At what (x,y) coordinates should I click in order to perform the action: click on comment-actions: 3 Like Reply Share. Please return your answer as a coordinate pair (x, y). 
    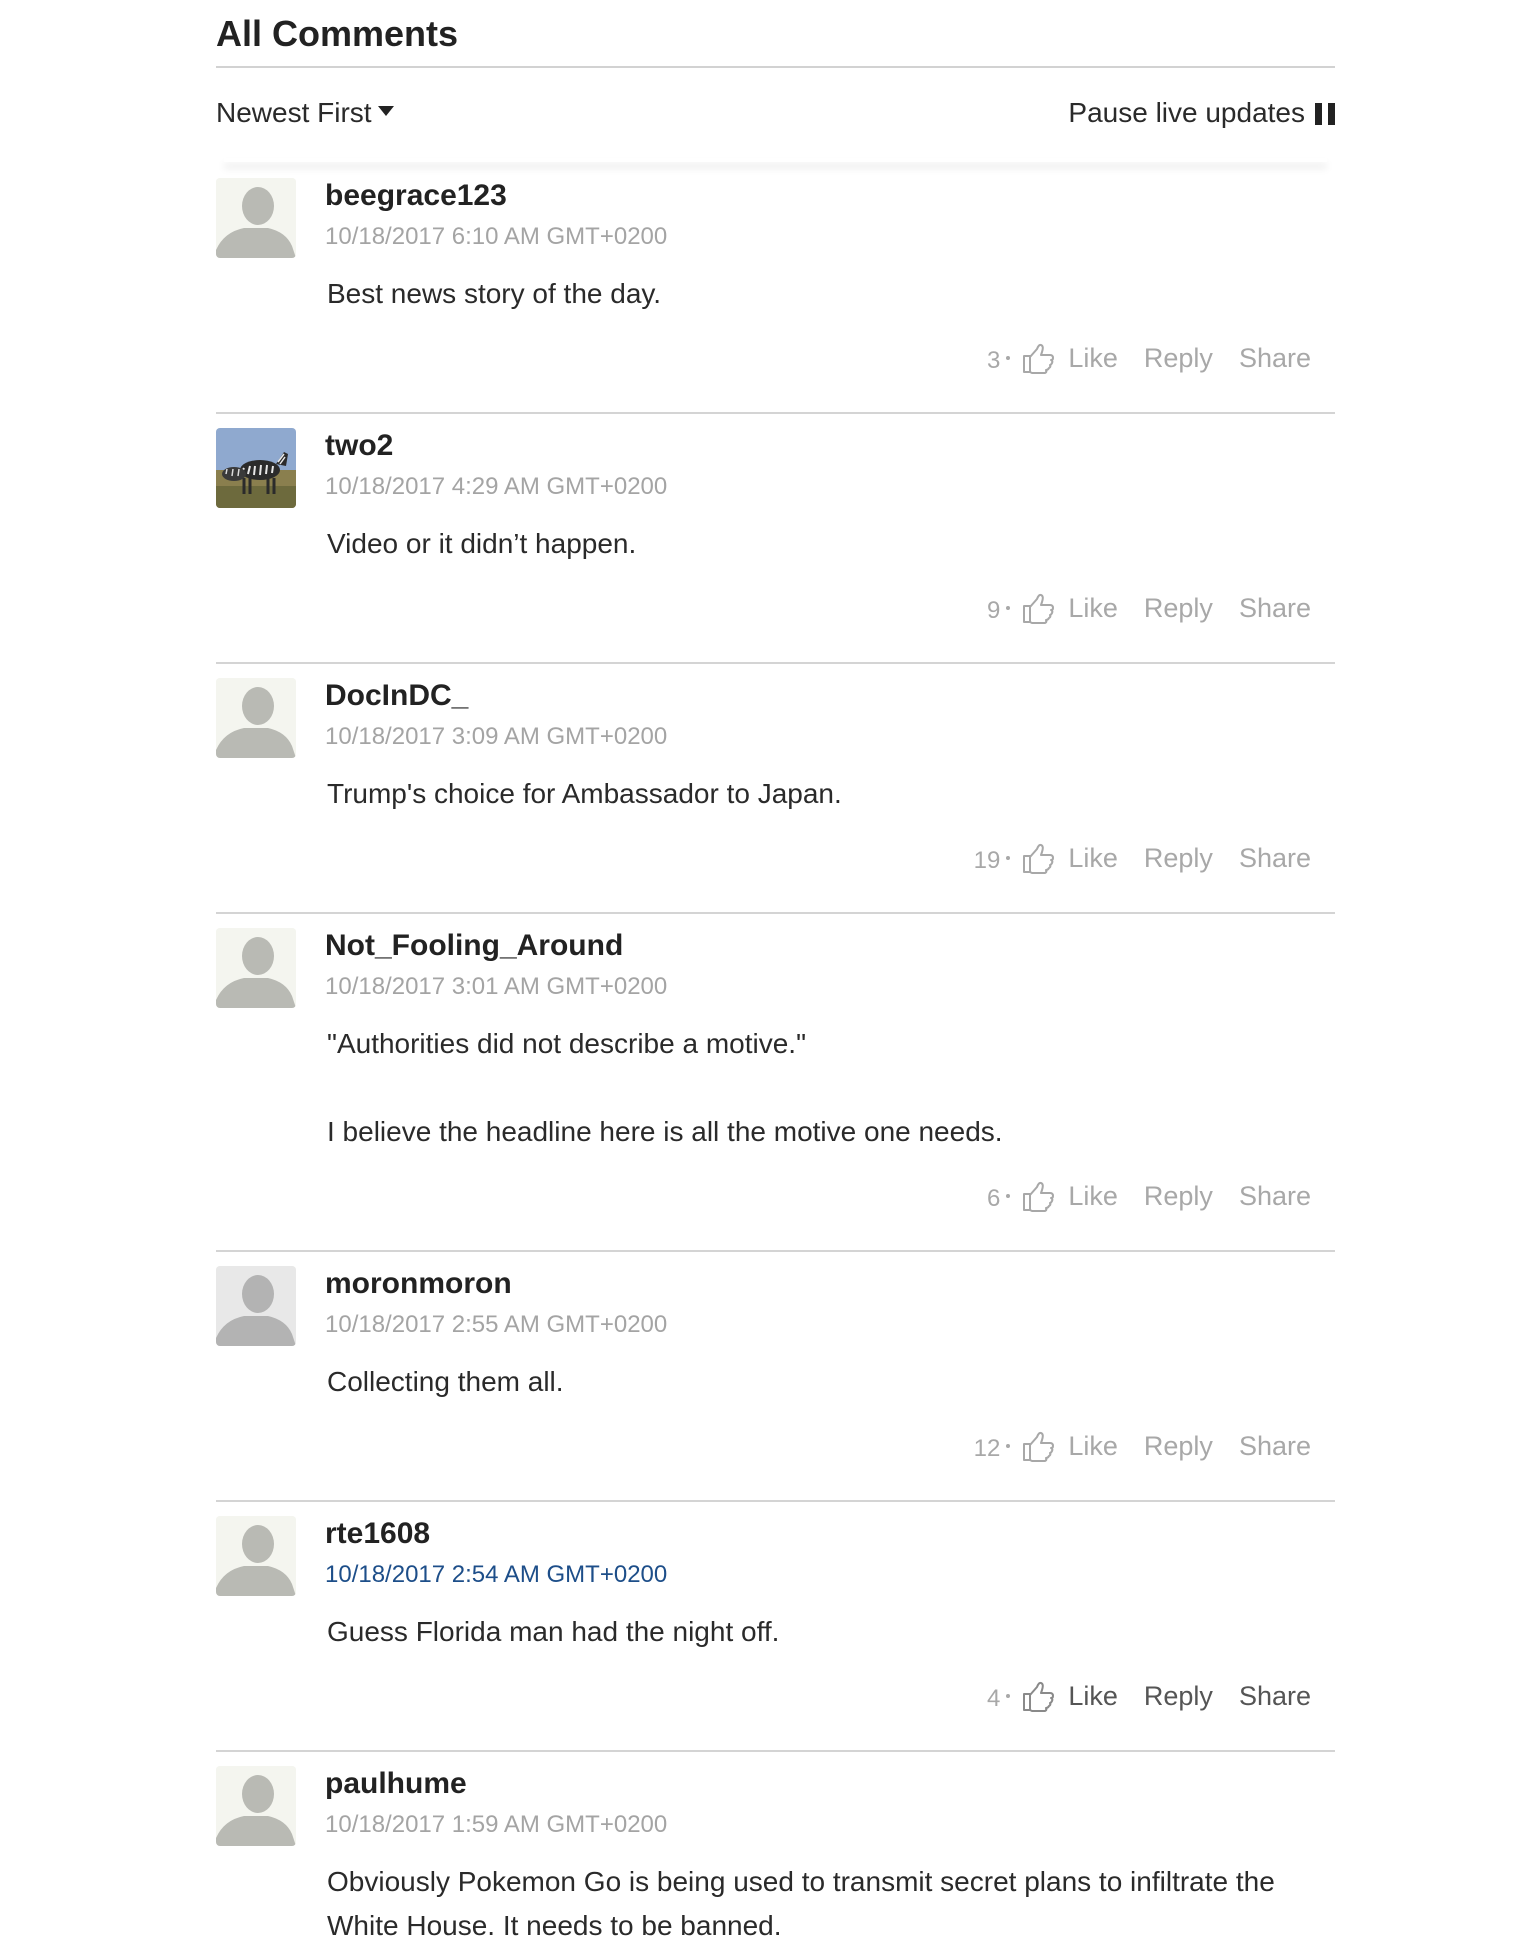
    Looking at the image, I should click on (1149, 358).